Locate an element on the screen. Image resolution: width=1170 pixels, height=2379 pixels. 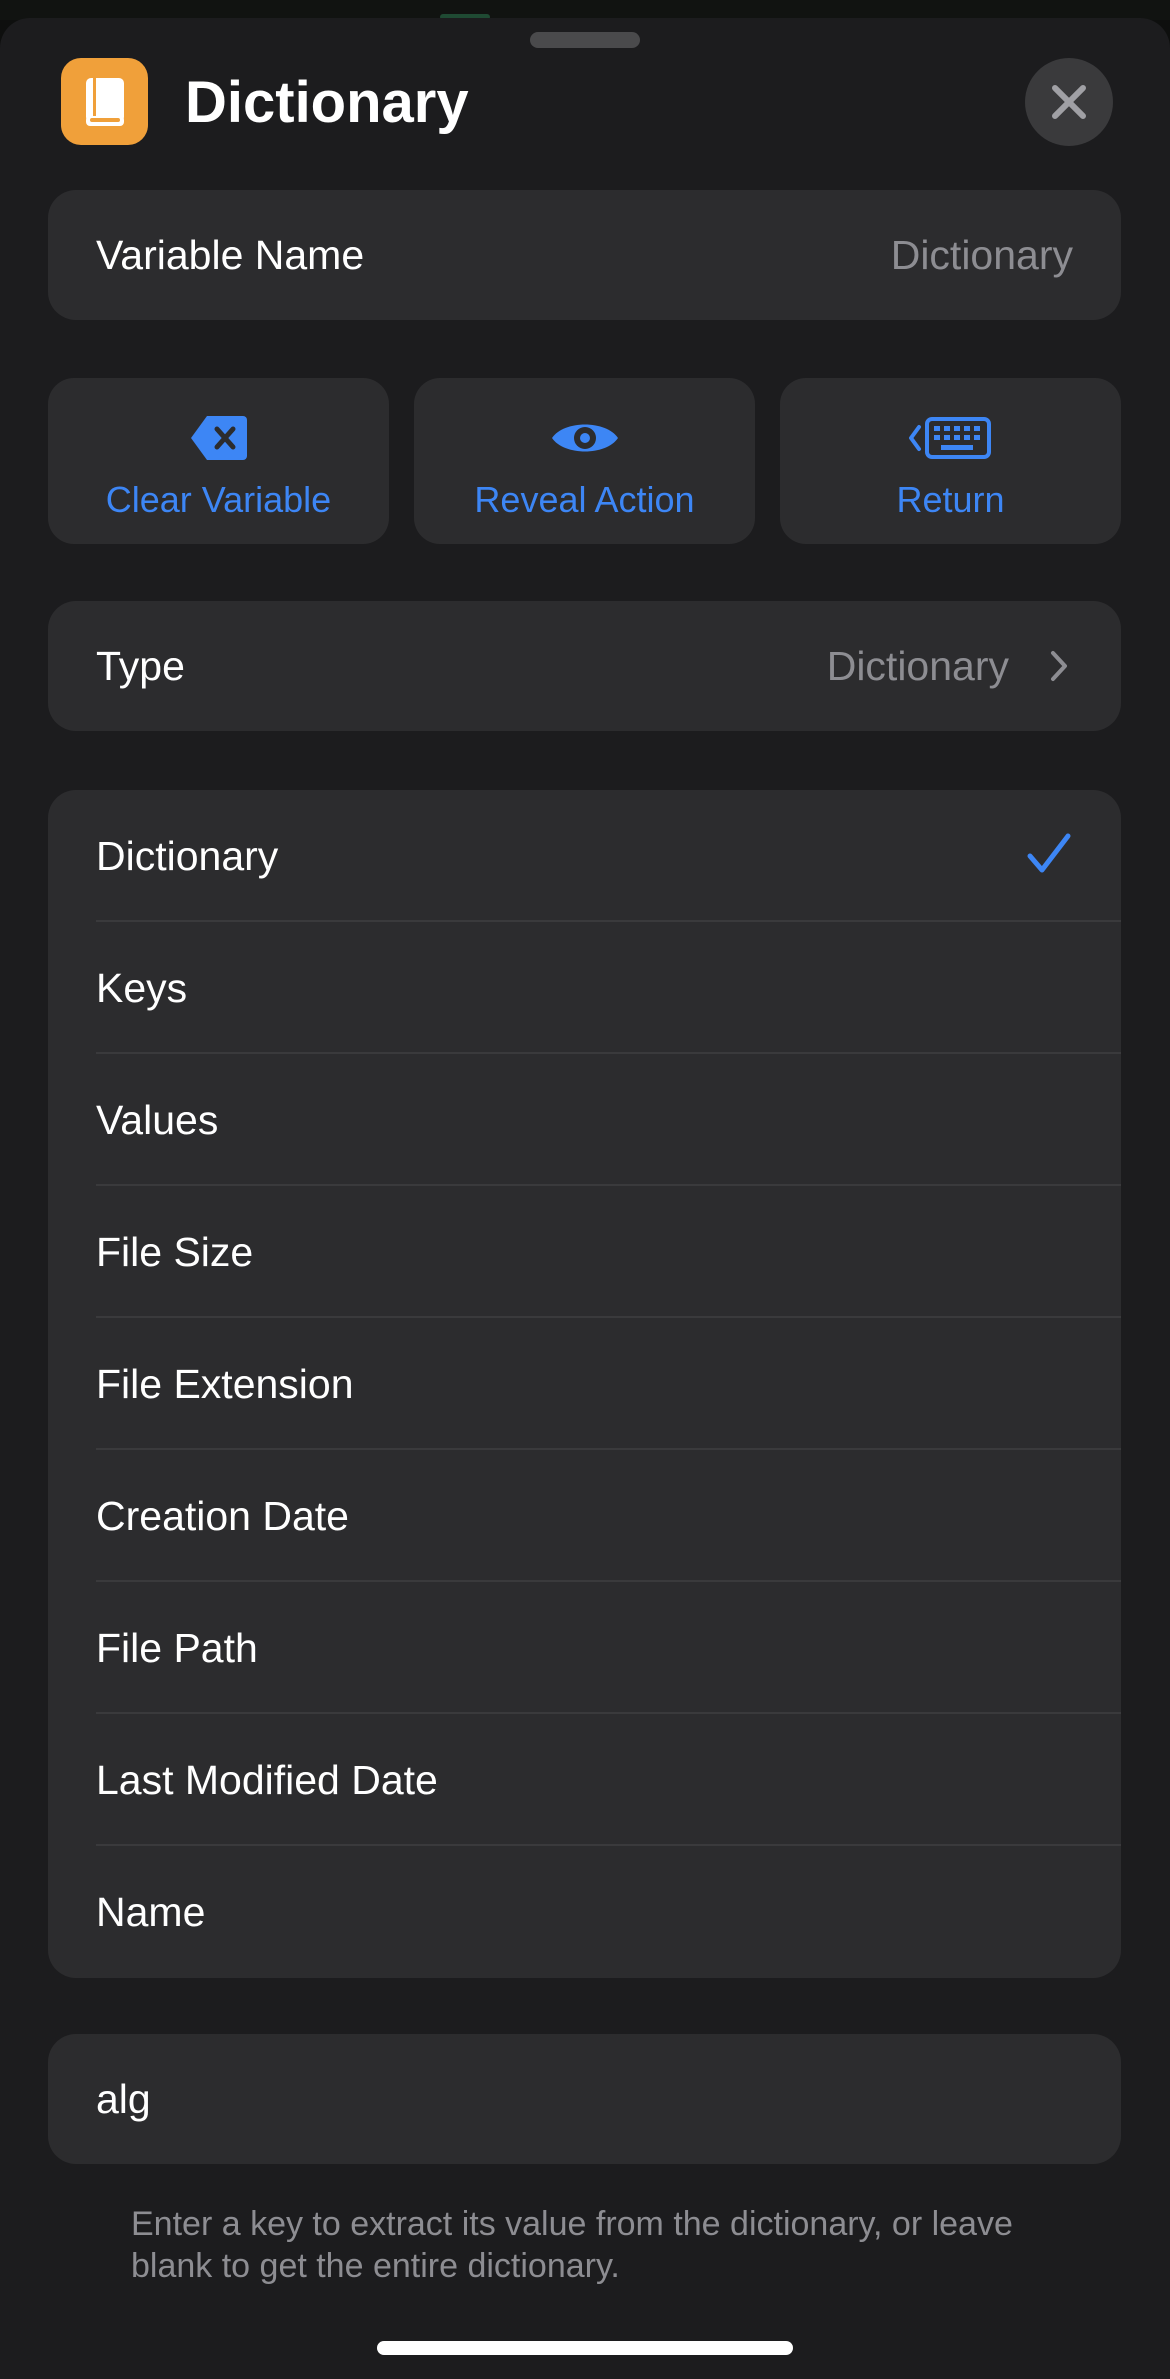
book-icon is located at coordinates (104, 101).